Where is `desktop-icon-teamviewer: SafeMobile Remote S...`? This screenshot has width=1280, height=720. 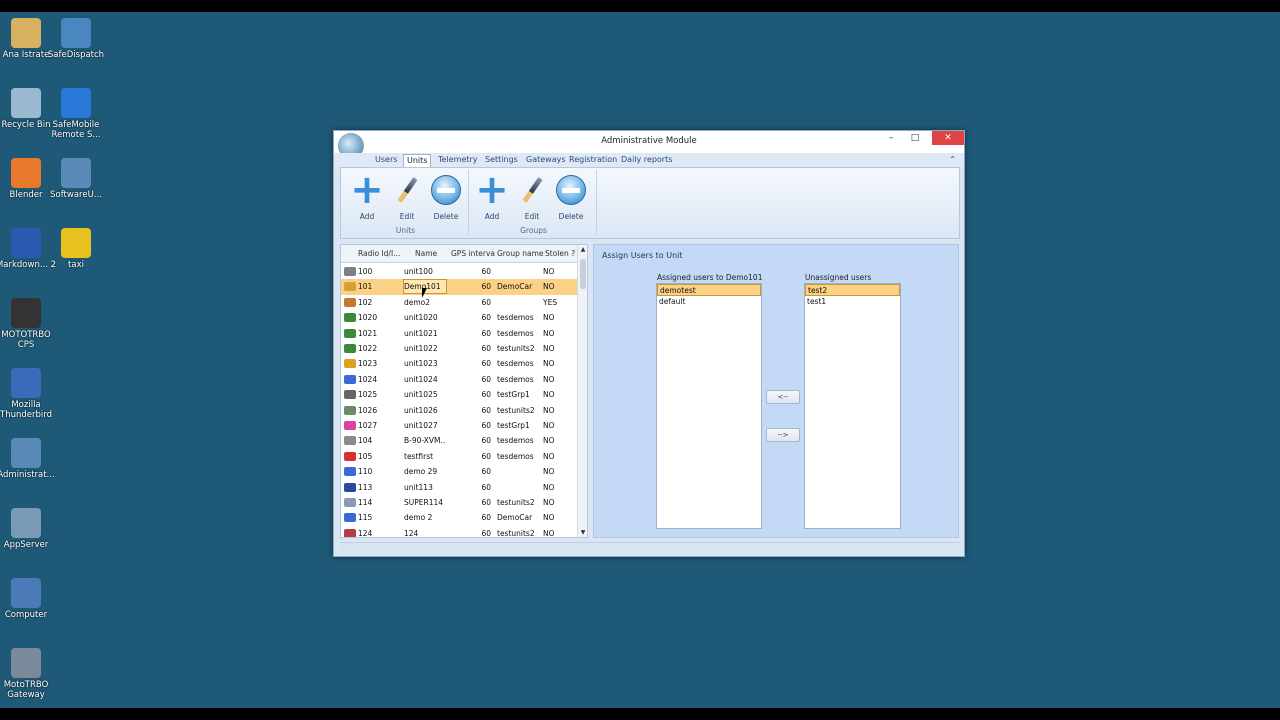
desktop-icon-teamviewer: SafeMobile Remote S... is located at coordinates (76, 114).